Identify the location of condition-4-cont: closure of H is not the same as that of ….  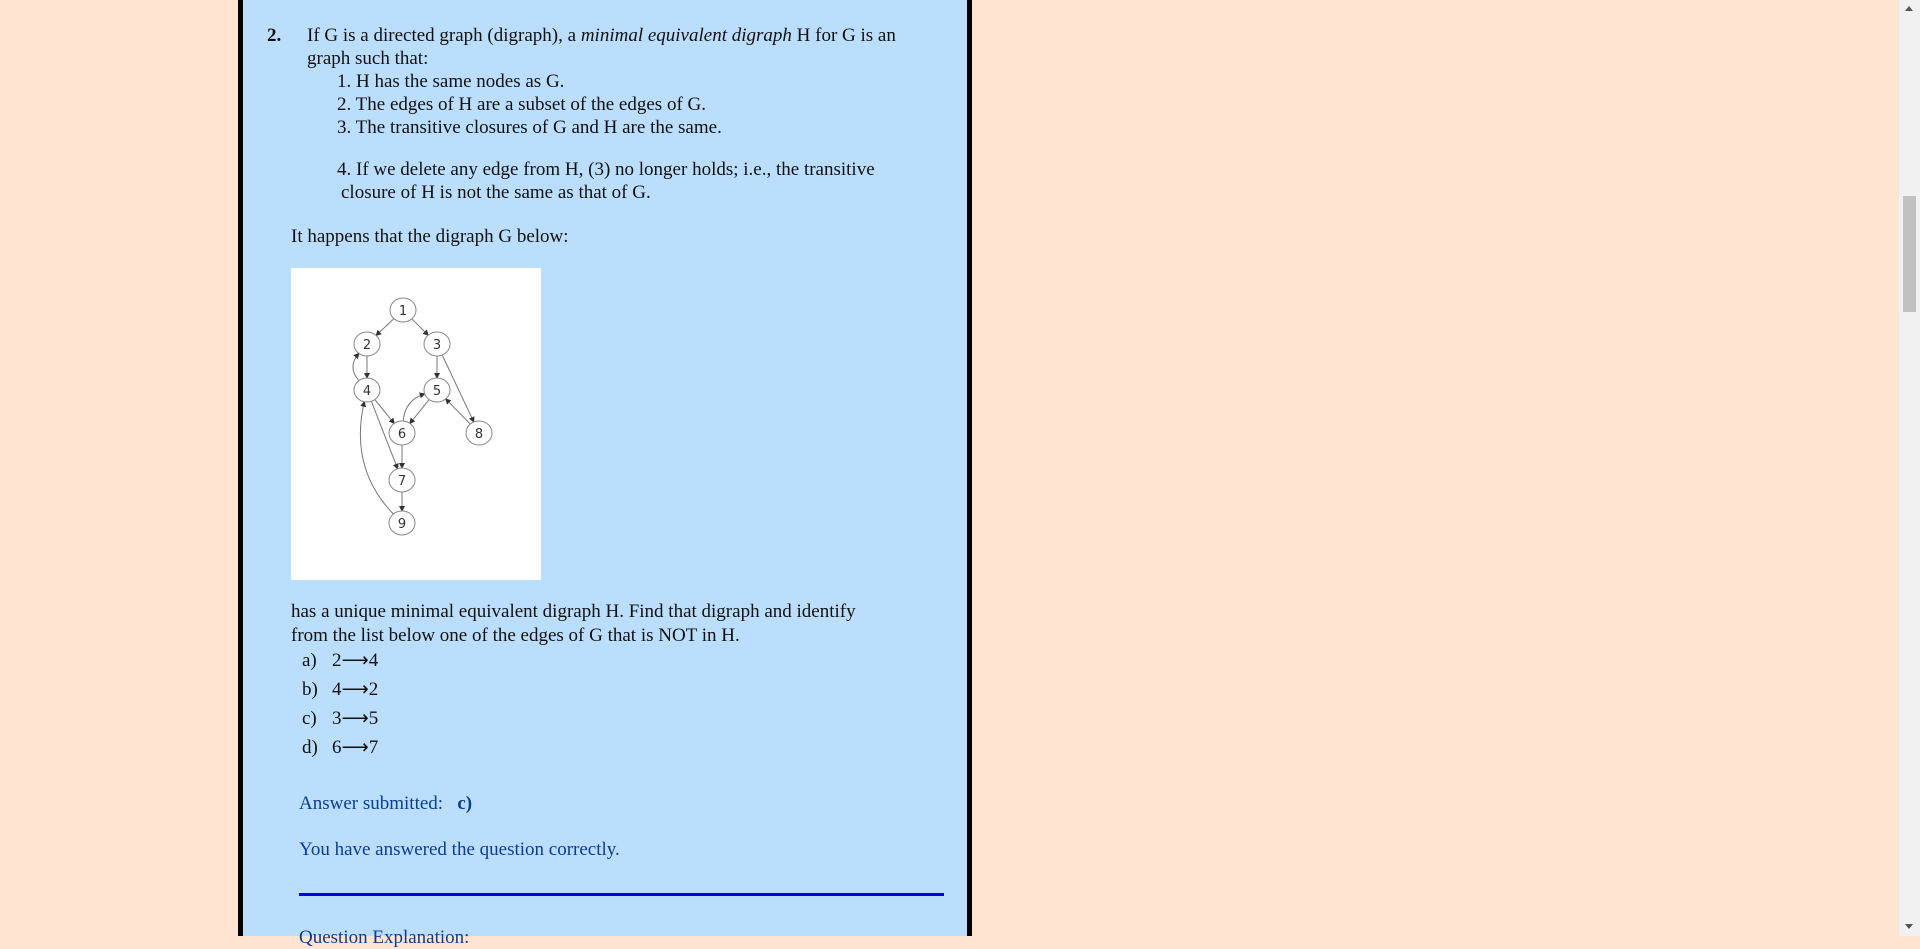
(496, 192).